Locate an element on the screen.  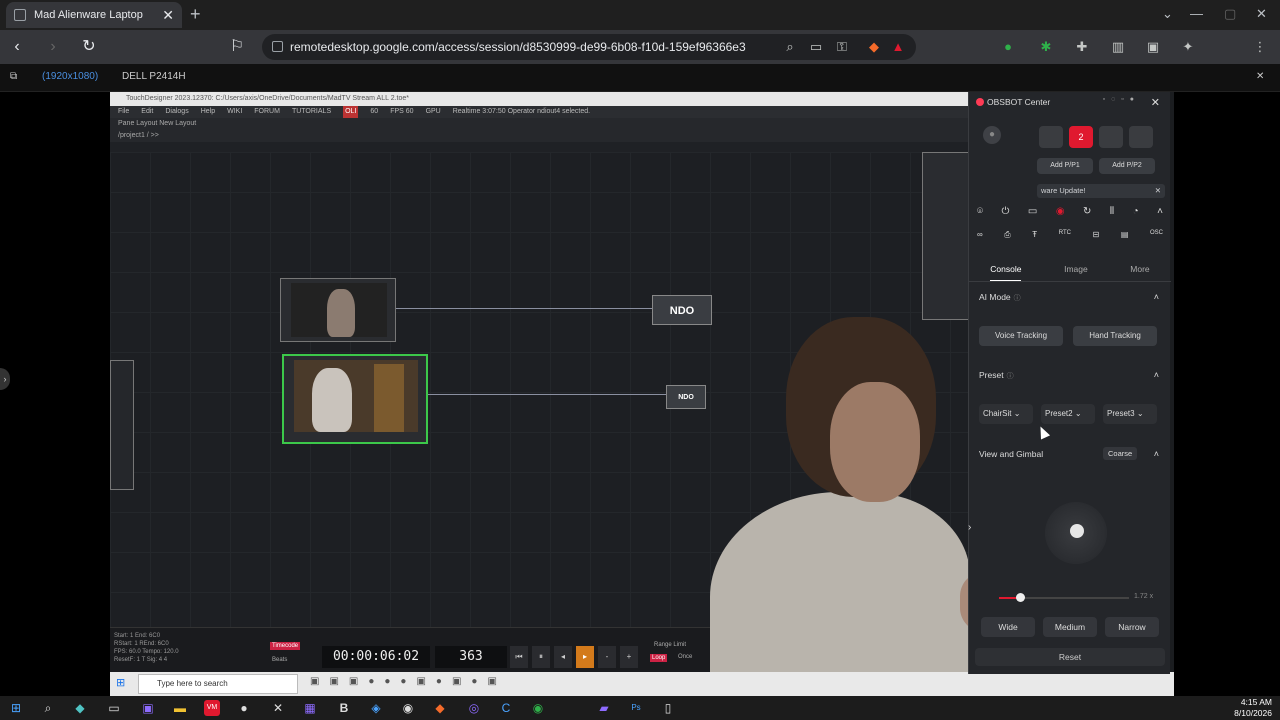
plus-button: + is located at coordinates (629, 657).